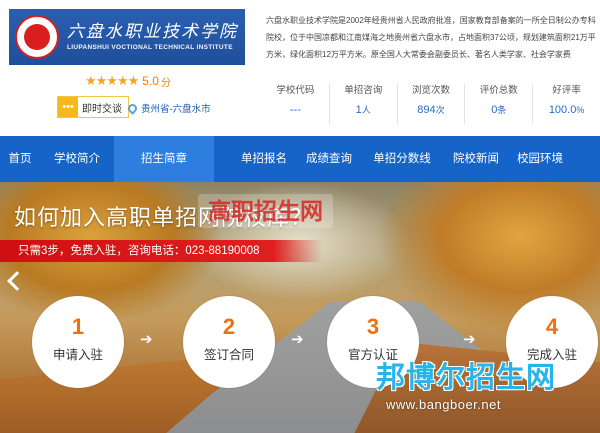 This screenshot has width=600, height=433. What do you see at coordinates (329, 159) in the screenshot?
I see `nav-score-query: 成绩查询` at bounding box center [329, 159].